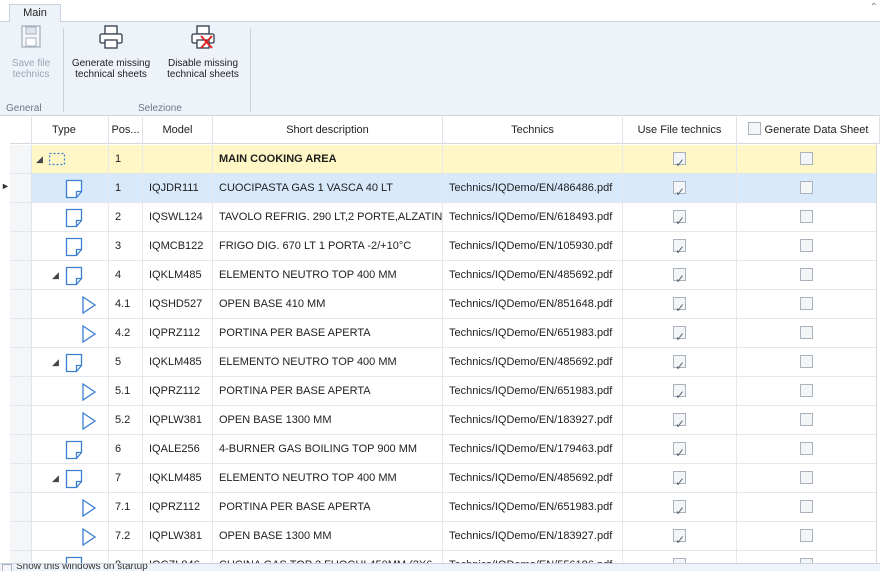 Image resolution: width=880 pixels, height=571 pixels. Describe the element at coordinates (5, 186) in the screenshot. I see `current-row-arrow-icon: ►` at that location.